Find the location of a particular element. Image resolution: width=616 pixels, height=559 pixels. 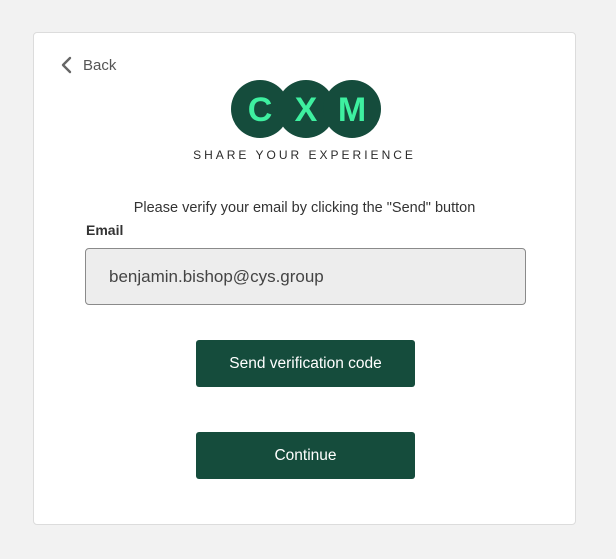

tagline: SHARE YOUR EXPERIENCE is located at coordinates (304, 155).